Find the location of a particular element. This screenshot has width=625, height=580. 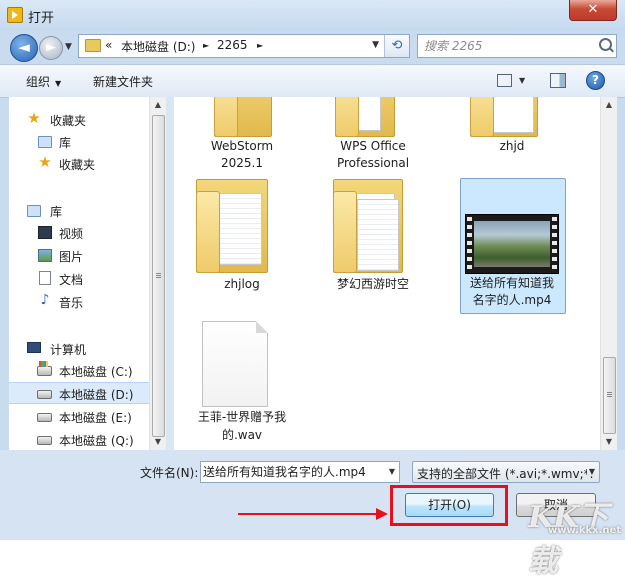

video-thumbnail is located at coordinates (512, 226).